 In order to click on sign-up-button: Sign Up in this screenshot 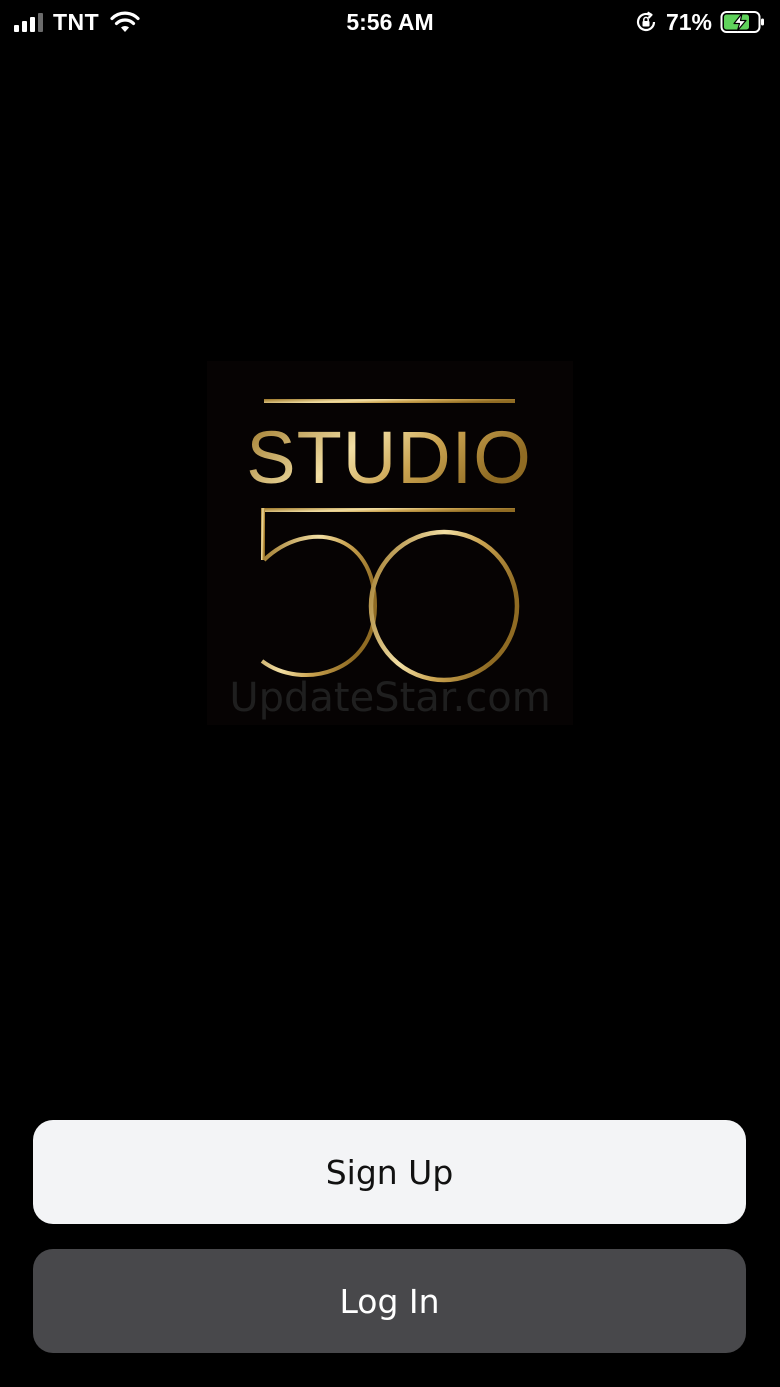, I will do `click(389, 1172)`.